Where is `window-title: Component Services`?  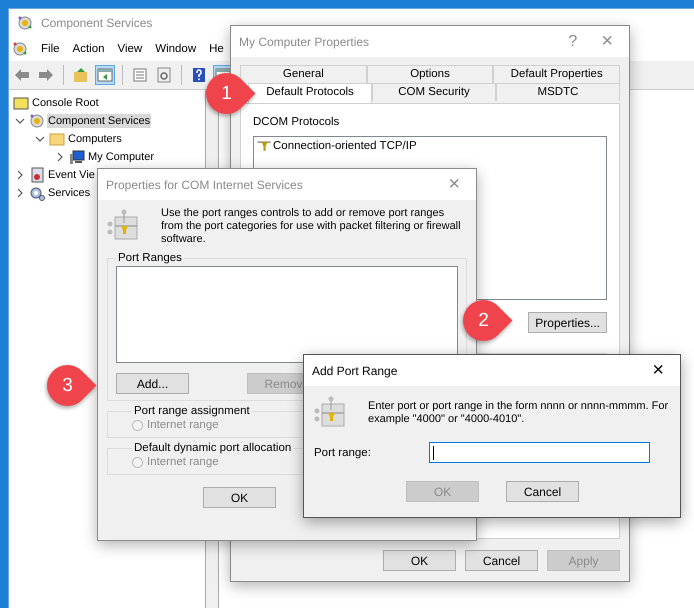
window-title: Component Services is located at coordinates (97, 23).